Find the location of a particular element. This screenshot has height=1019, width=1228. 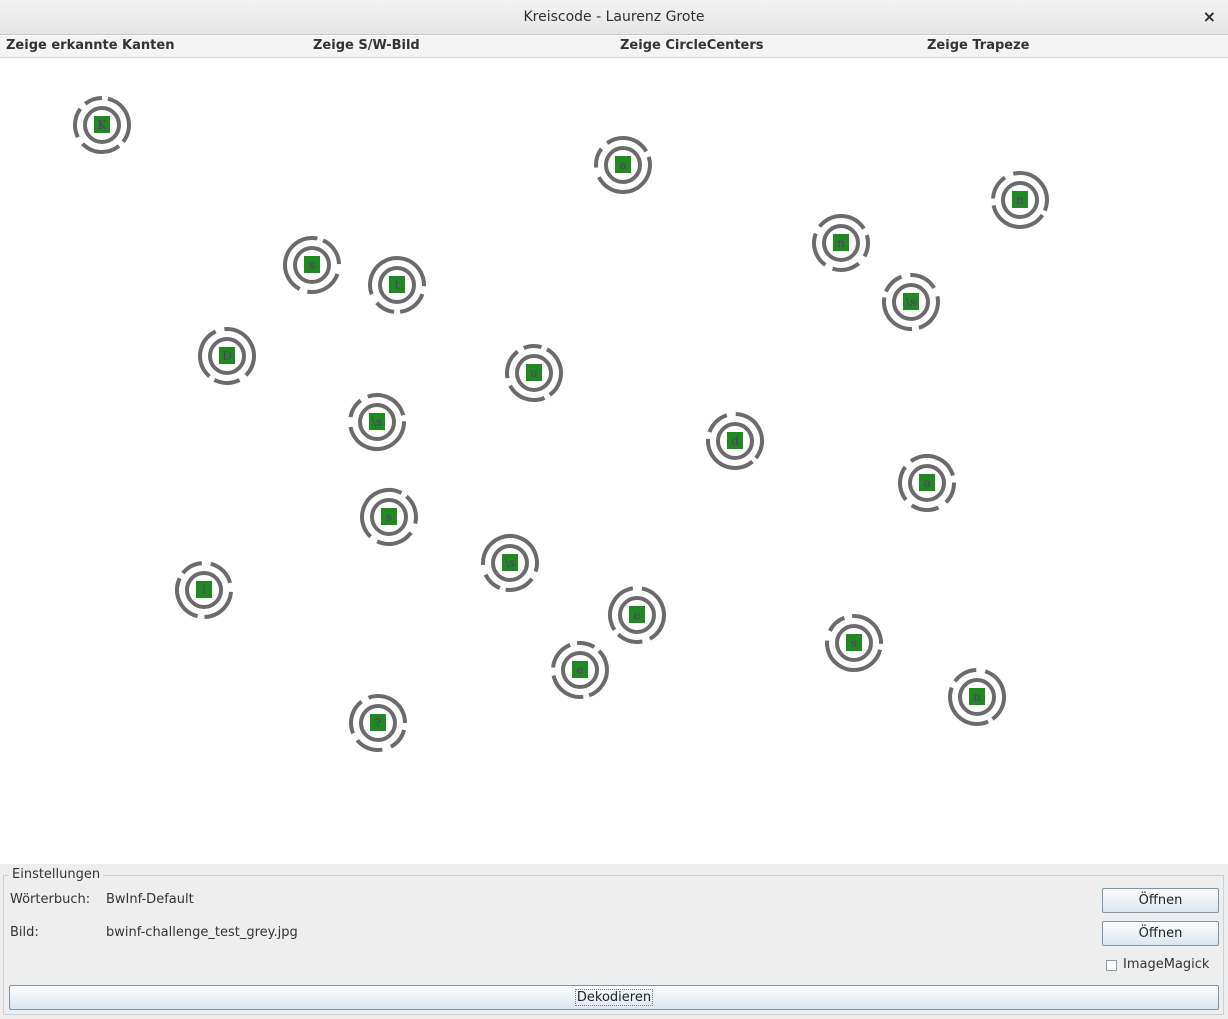

circle-code-7: D is located at coordinates (227, 356).